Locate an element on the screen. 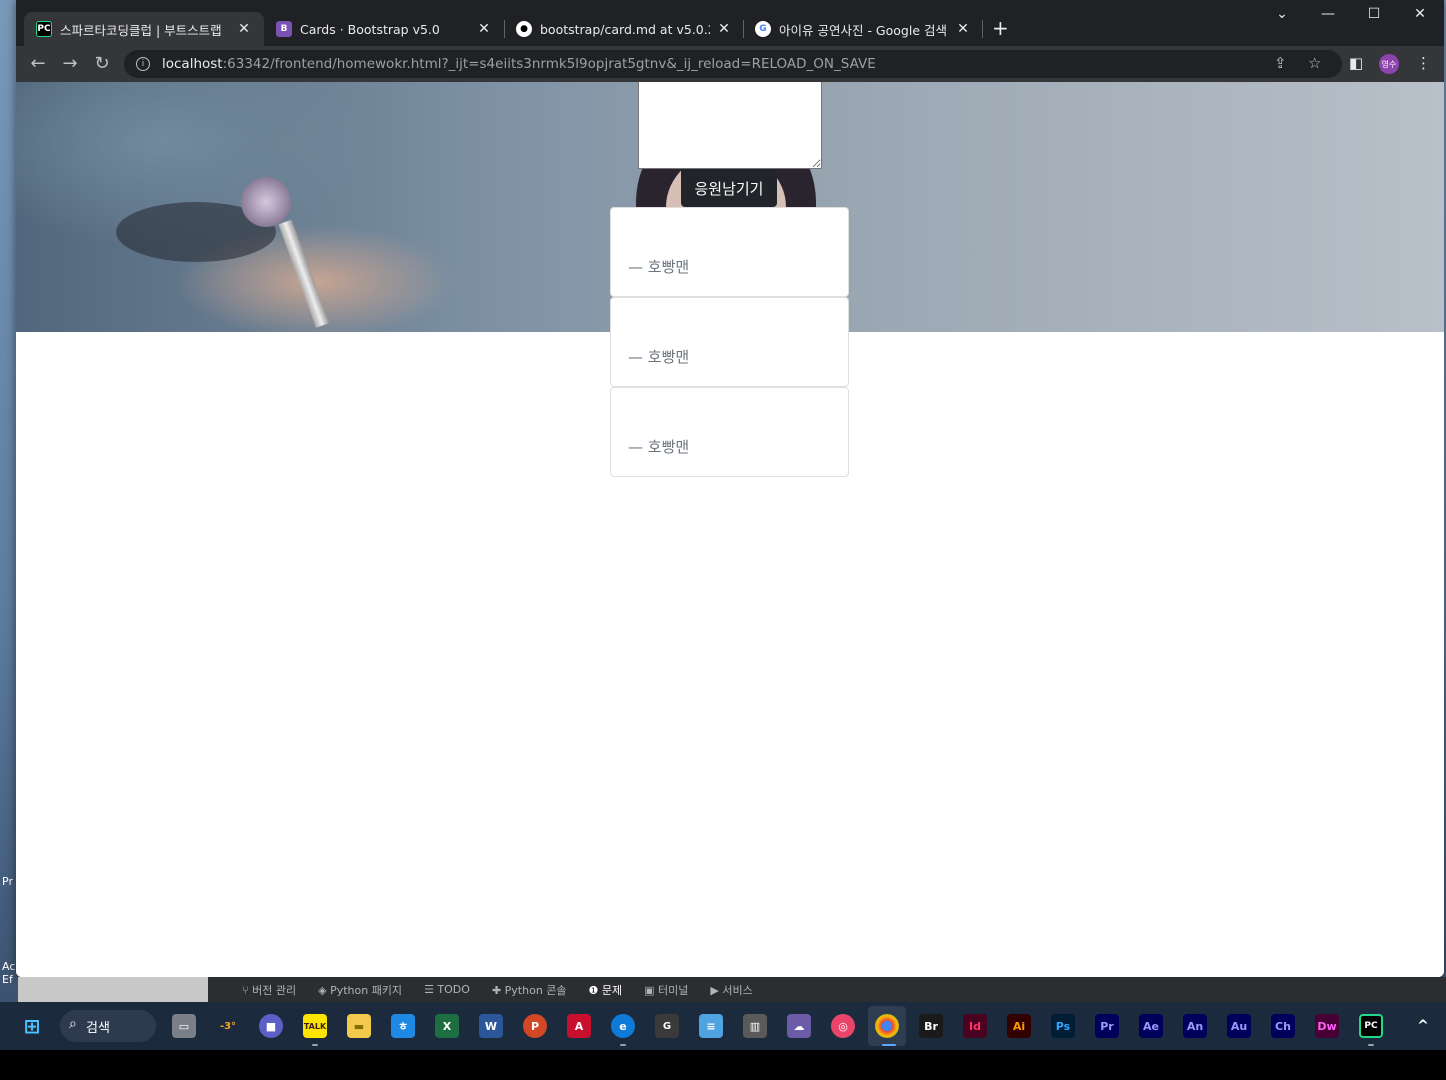 This screenshot has width=1446, height=1080. bookmark-star-icon: ☆ is located at coordinates (1314, 63).